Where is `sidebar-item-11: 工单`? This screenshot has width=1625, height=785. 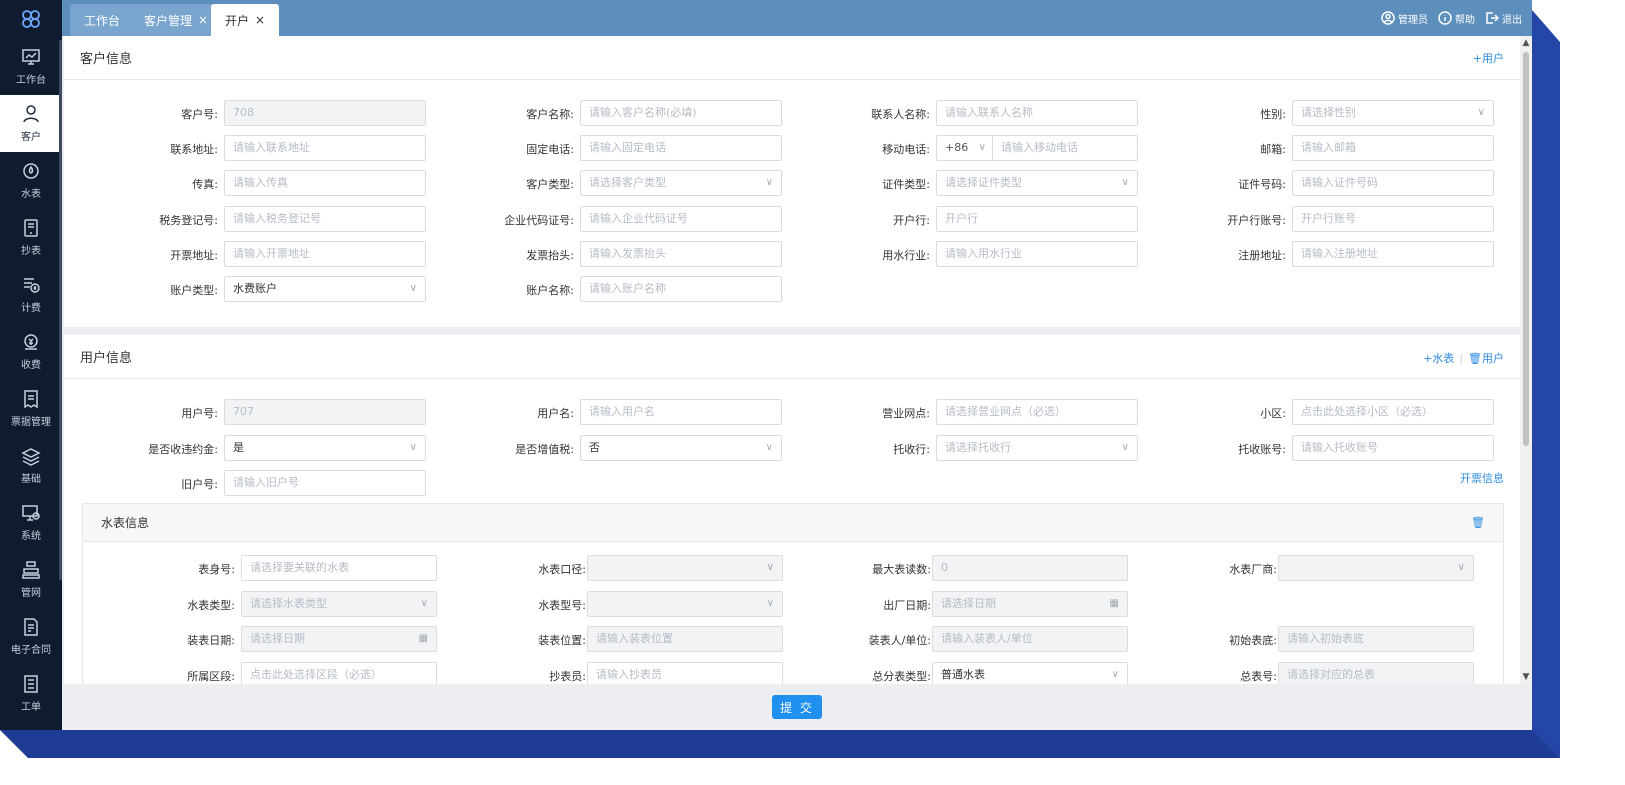
sidebar-item-11: 工单 is located at coordinates (31, 693).